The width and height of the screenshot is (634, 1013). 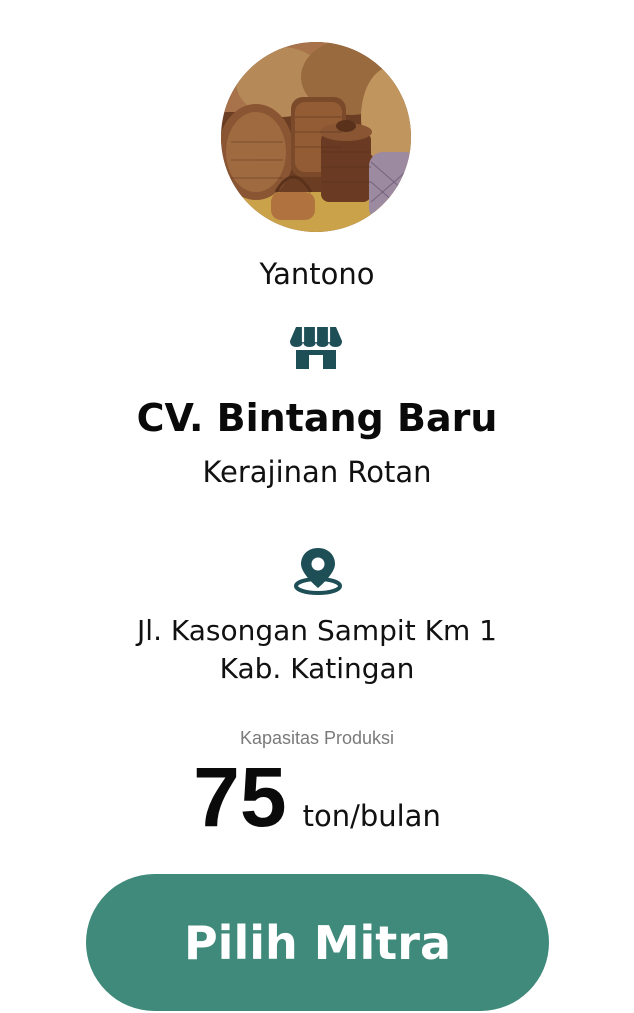 I want to click on address-line-2: Kab. Katingan, so click(x=317, y=668).